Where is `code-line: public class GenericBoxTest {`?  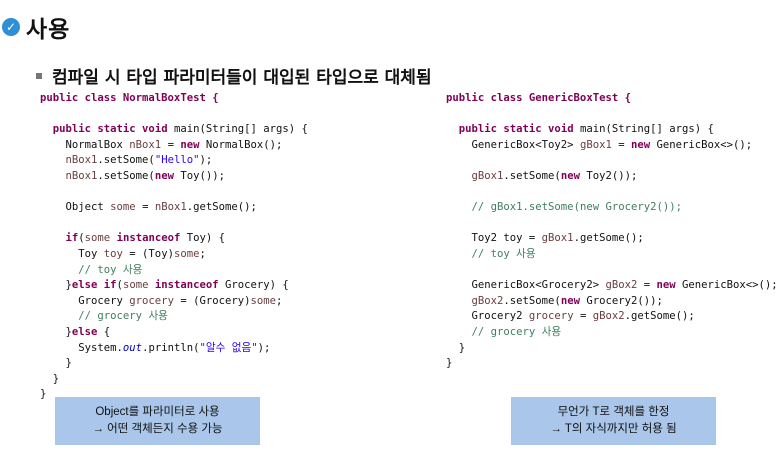 code-line: public class GenericBoxTest { is located at coordinates (538, 98).